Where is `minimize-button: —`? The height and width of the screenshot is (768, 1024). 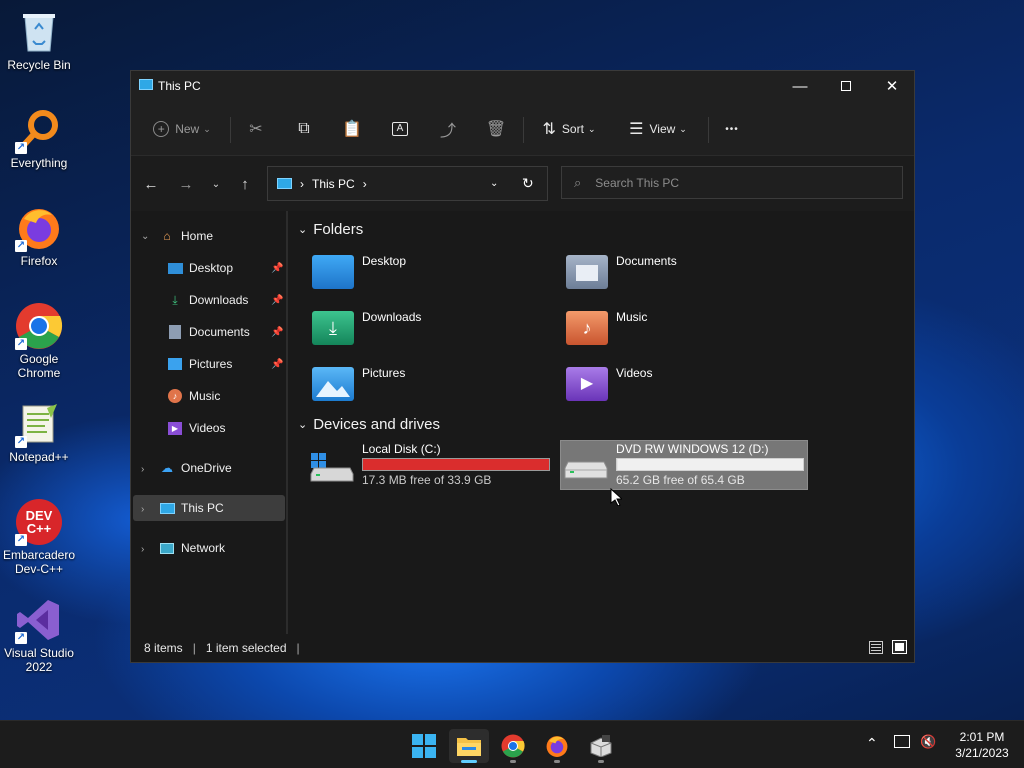
minimize-button: — is located at coordinates (800, 86).